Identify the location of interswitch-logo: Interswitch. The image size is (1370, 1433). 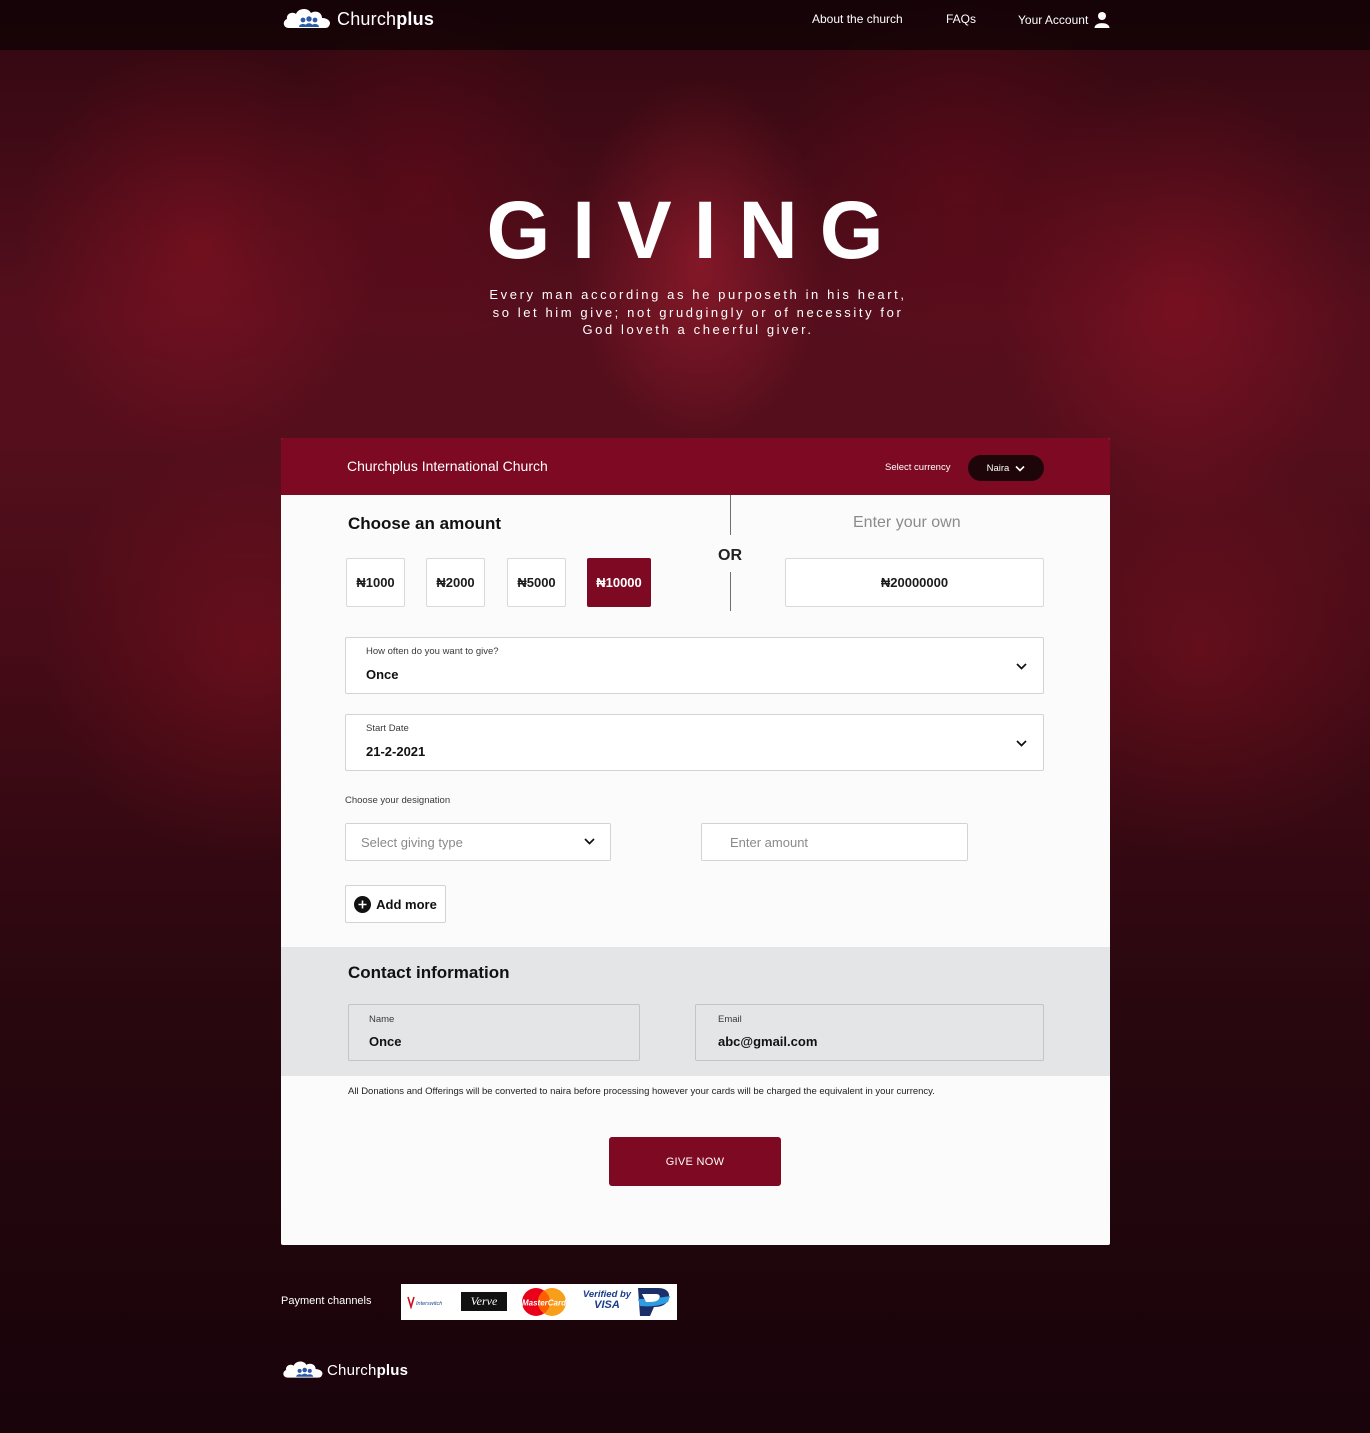
(424, 1302).